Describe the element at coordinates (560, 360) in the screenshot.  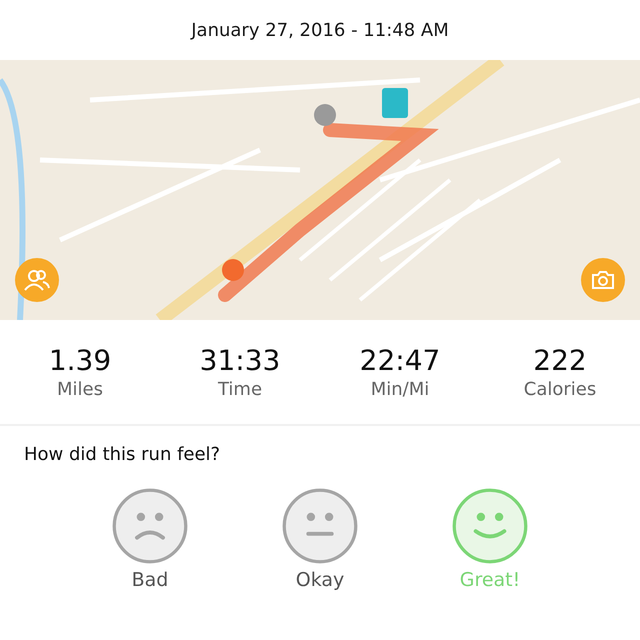
I see `stat-value: 222` at that location.